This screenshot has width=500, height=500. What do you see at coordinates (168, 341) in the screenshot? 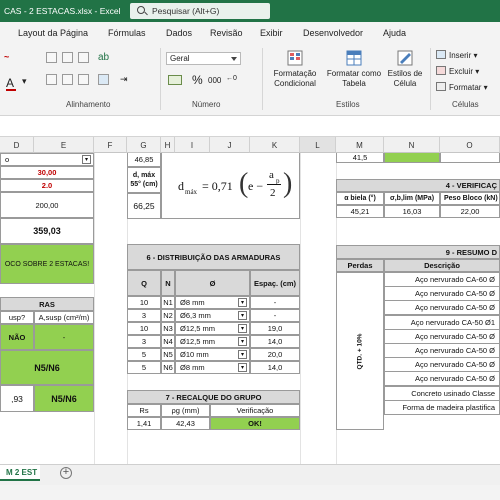
I see `dist-n-cell: N4` at bounding box center [168, 341].